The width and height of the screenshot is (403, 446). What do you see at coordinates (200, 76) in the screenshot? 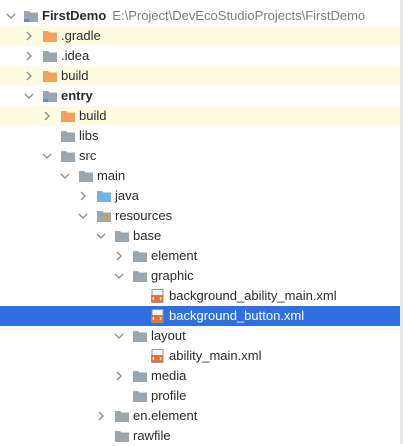
I see `tree-row-build: build` at bounding box center [200, 76].